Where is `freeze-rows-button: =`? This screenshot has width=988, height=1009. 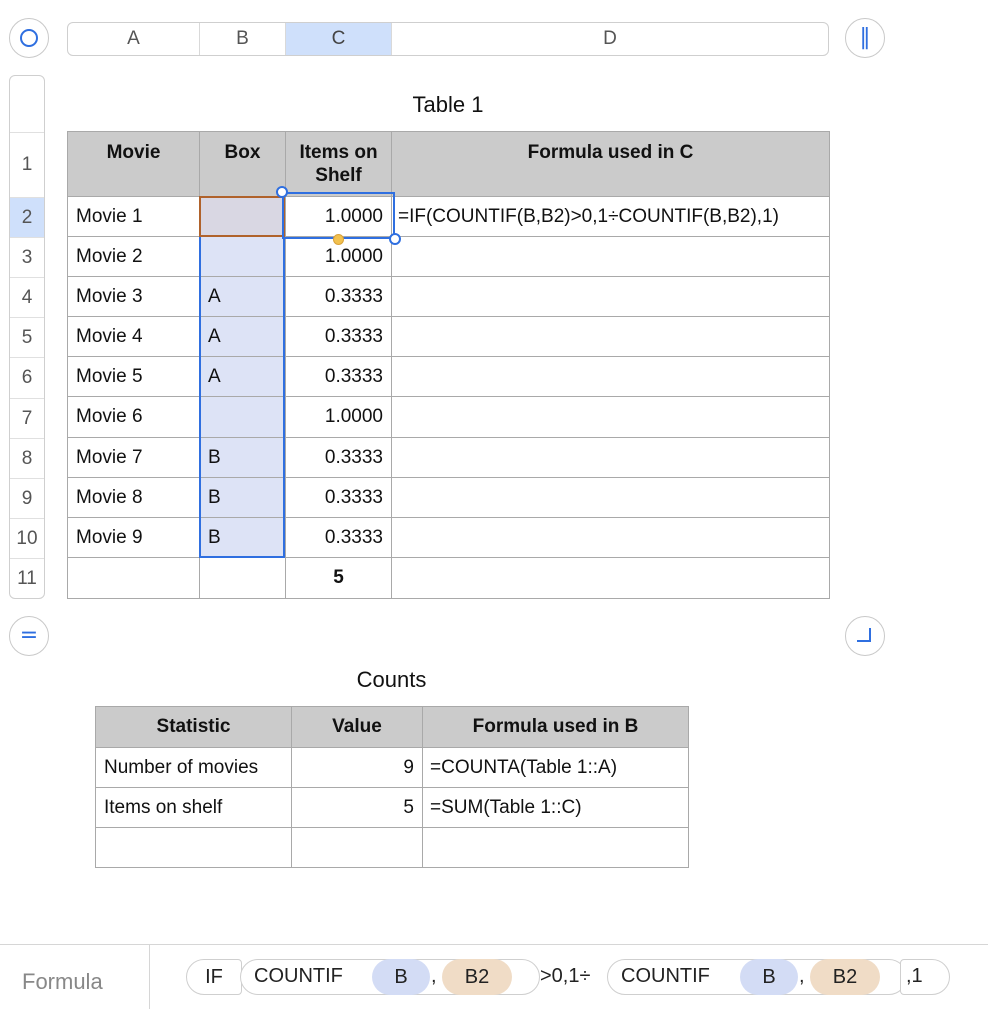
freeze-rows-button: = is located at coordinates (29, 636).